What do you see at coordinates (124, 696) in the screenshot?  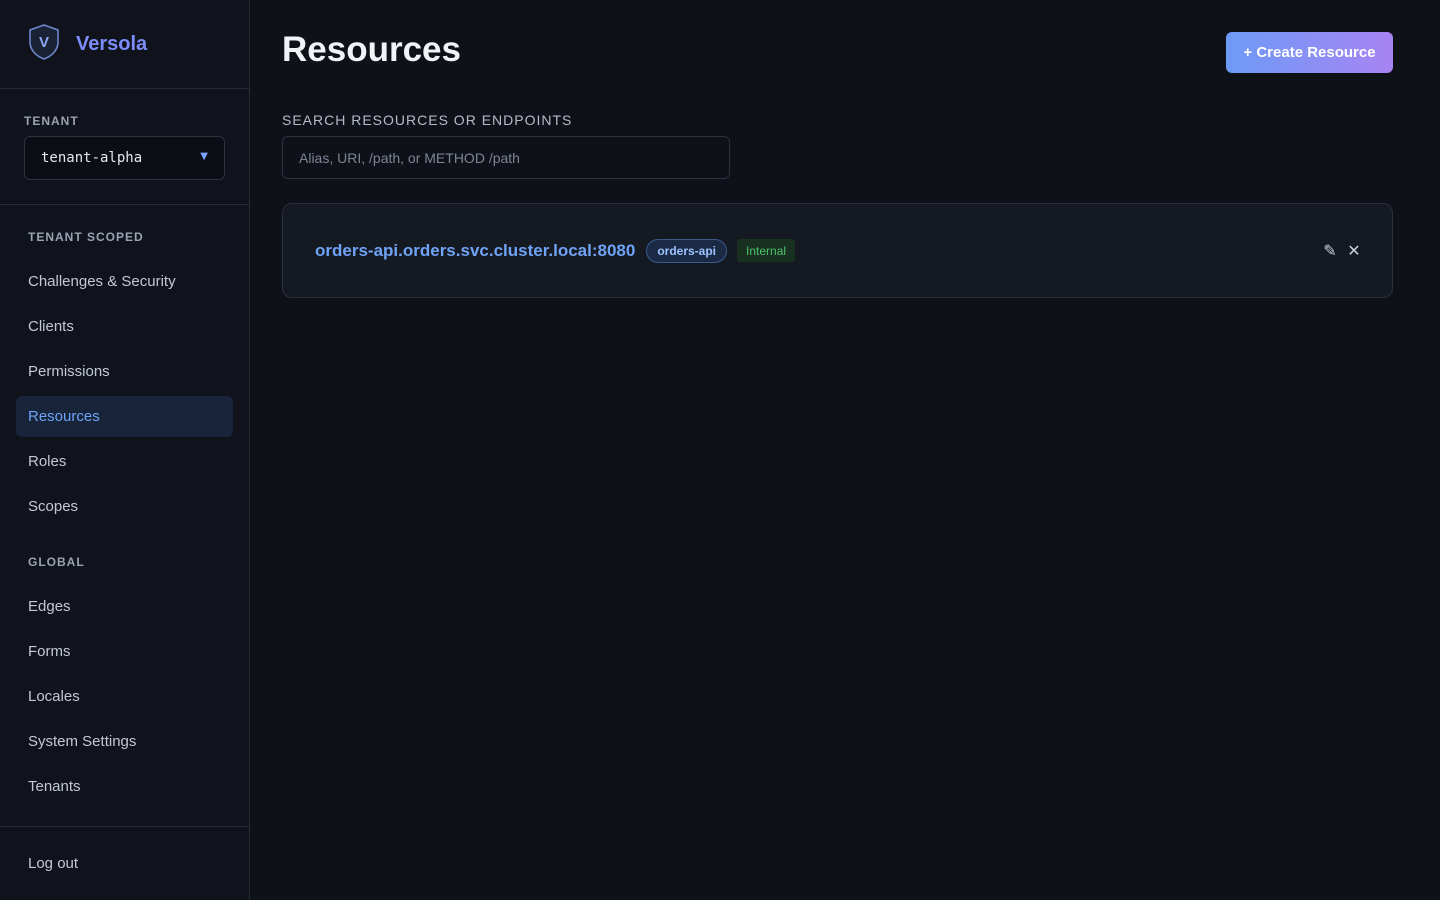 I see `sidebar-item-locales: Locales` at bounding box center [124, 696].